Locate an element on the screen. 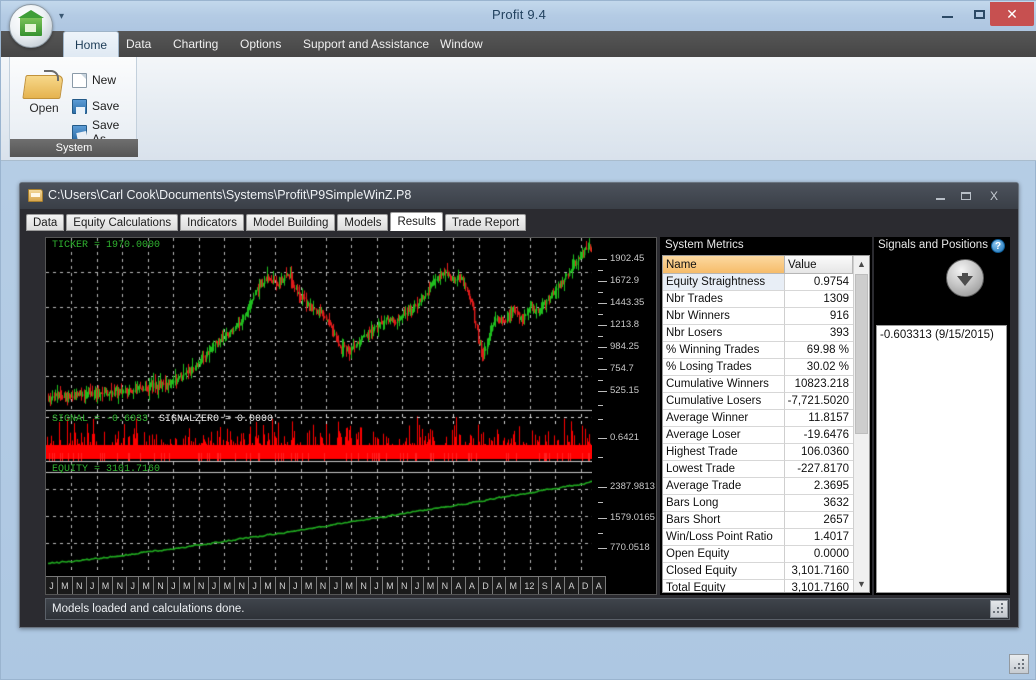 This screenshot has height=680, width=1036. metric-name: Bars Short is located at coordinates (724, 520).